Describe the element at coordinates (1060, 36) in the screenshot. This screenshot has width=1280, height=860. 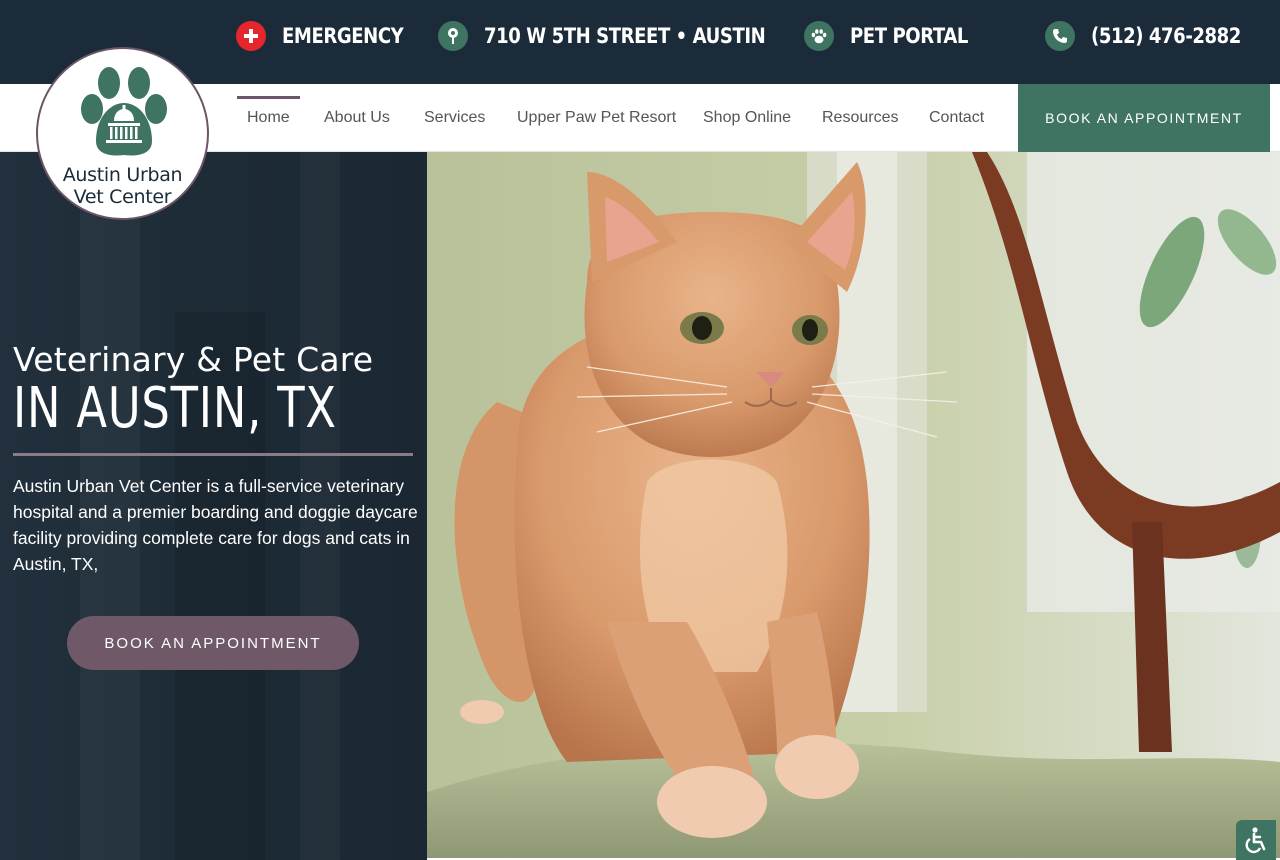
I see `phone-icon` at that location.